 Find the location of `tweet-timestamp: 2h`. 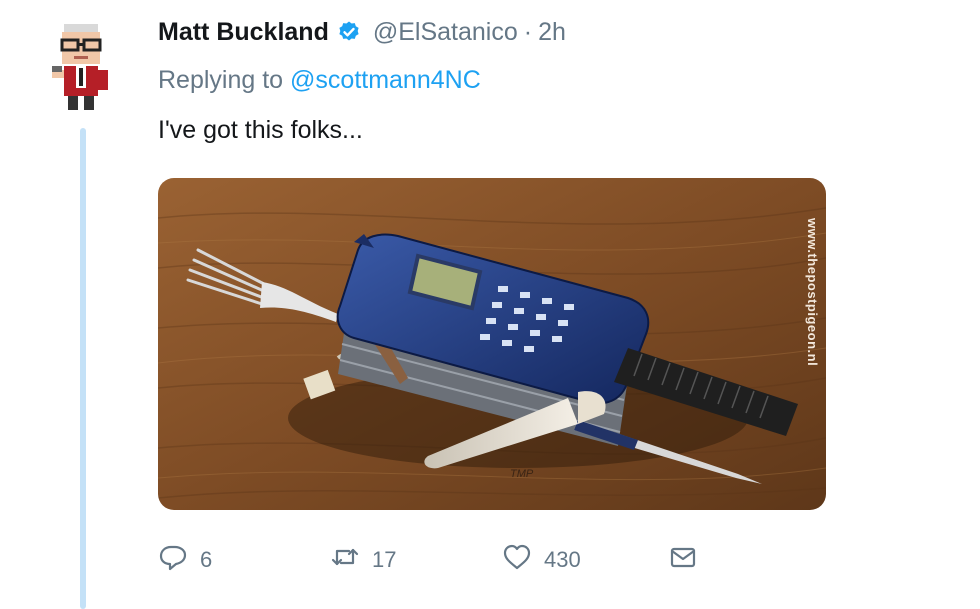

tweet-timestamp: 2h is located at coordinates (552, 32).